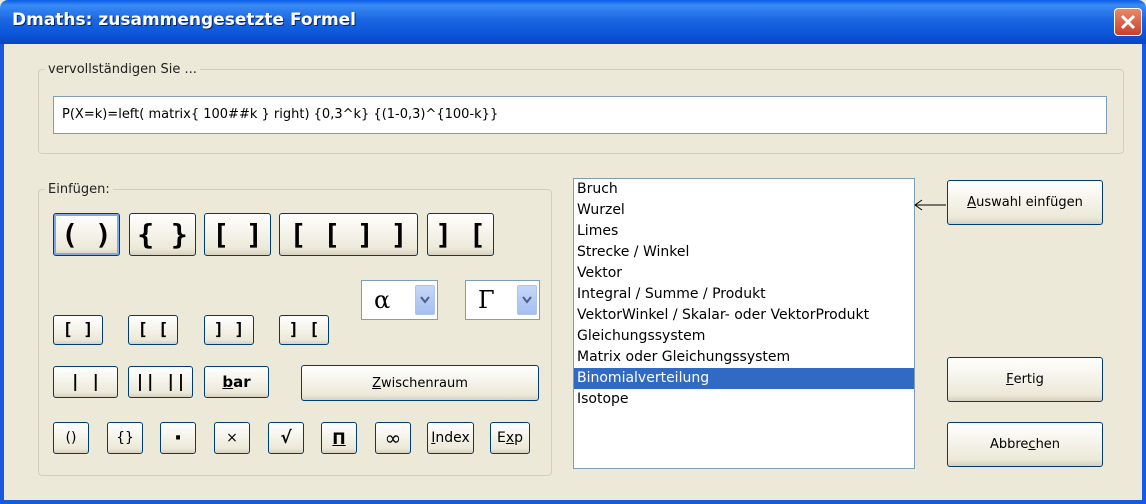  What do you see at coordinates (744, 210) in the screenshot?
I see `list-item: Wurzel` at bounding box center [744, 210].